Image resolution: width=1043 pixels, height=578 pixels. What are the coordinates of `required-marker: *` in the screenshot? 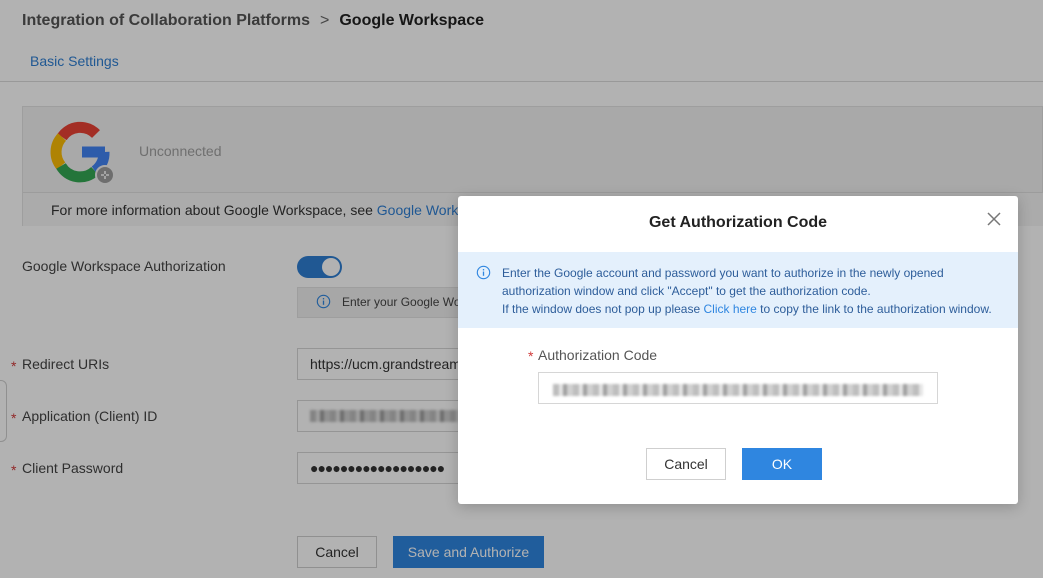 It's located at (531, 356).